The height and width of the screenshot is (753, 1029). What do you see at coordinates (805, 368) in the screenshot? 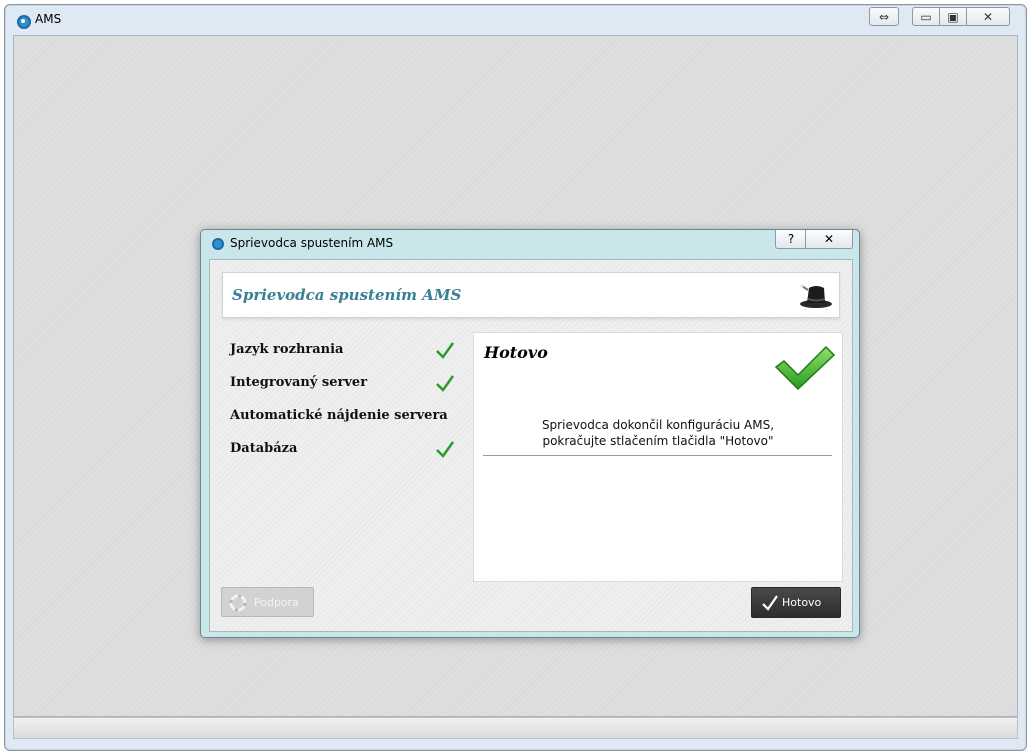
I see `large-checkmark-icon` at bounding box center [805, 368].